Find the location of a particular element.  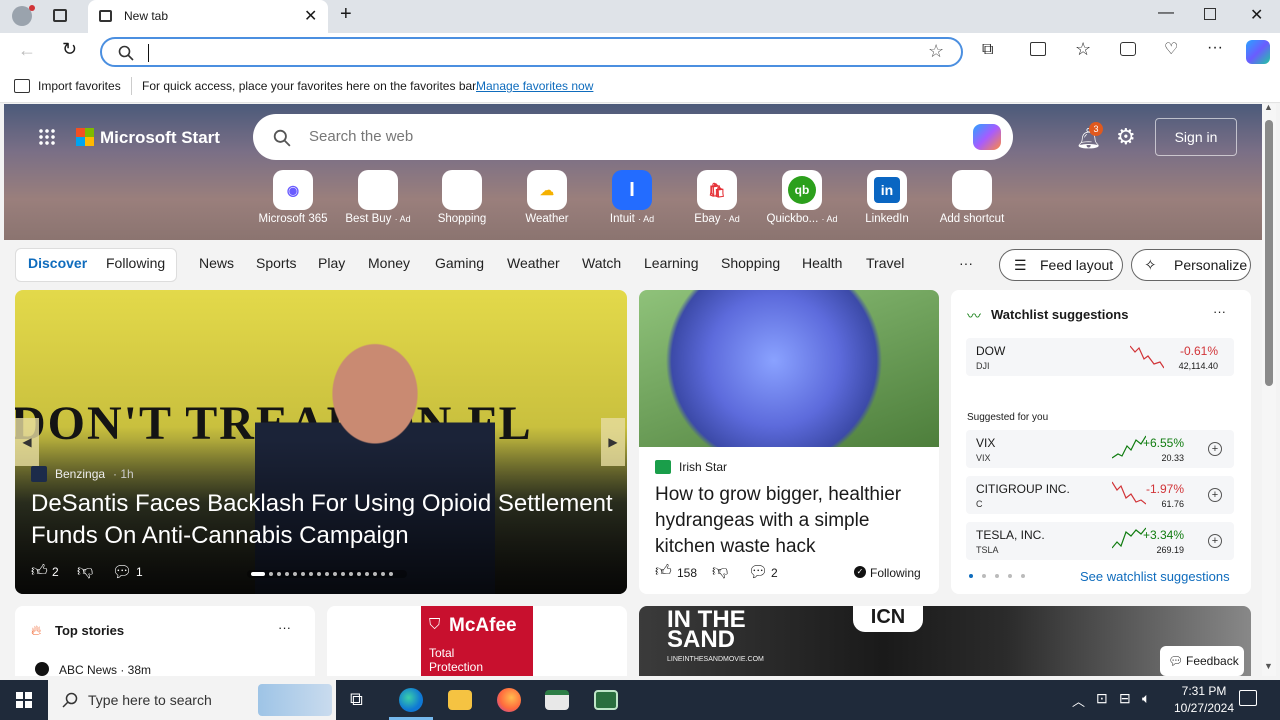

see-watchlist-link: See watchlist suggestions is located at coordinates (1155, 576).